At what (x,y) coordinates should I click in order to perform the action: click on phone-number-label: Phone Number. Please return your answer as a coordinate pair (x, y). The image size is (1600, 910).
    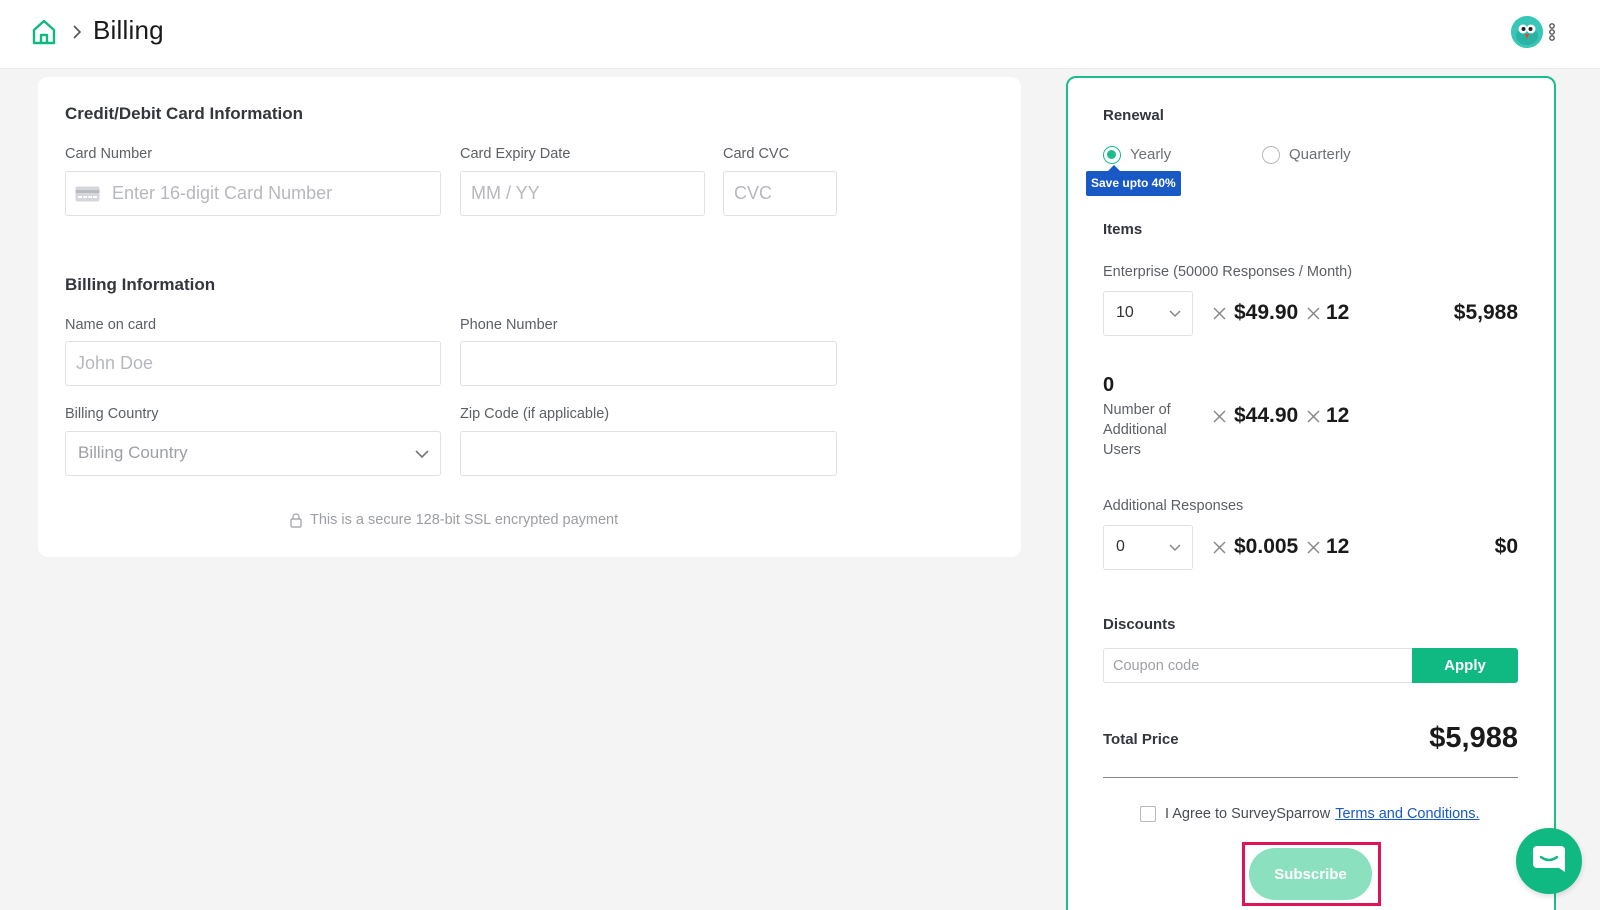
    Looking at the image, I should click on (509, 325).